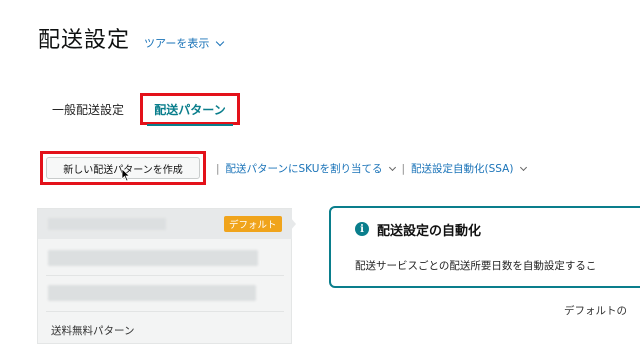  I want to click on automation-label: 配送設定自動化(SSA), so click(462, 169).